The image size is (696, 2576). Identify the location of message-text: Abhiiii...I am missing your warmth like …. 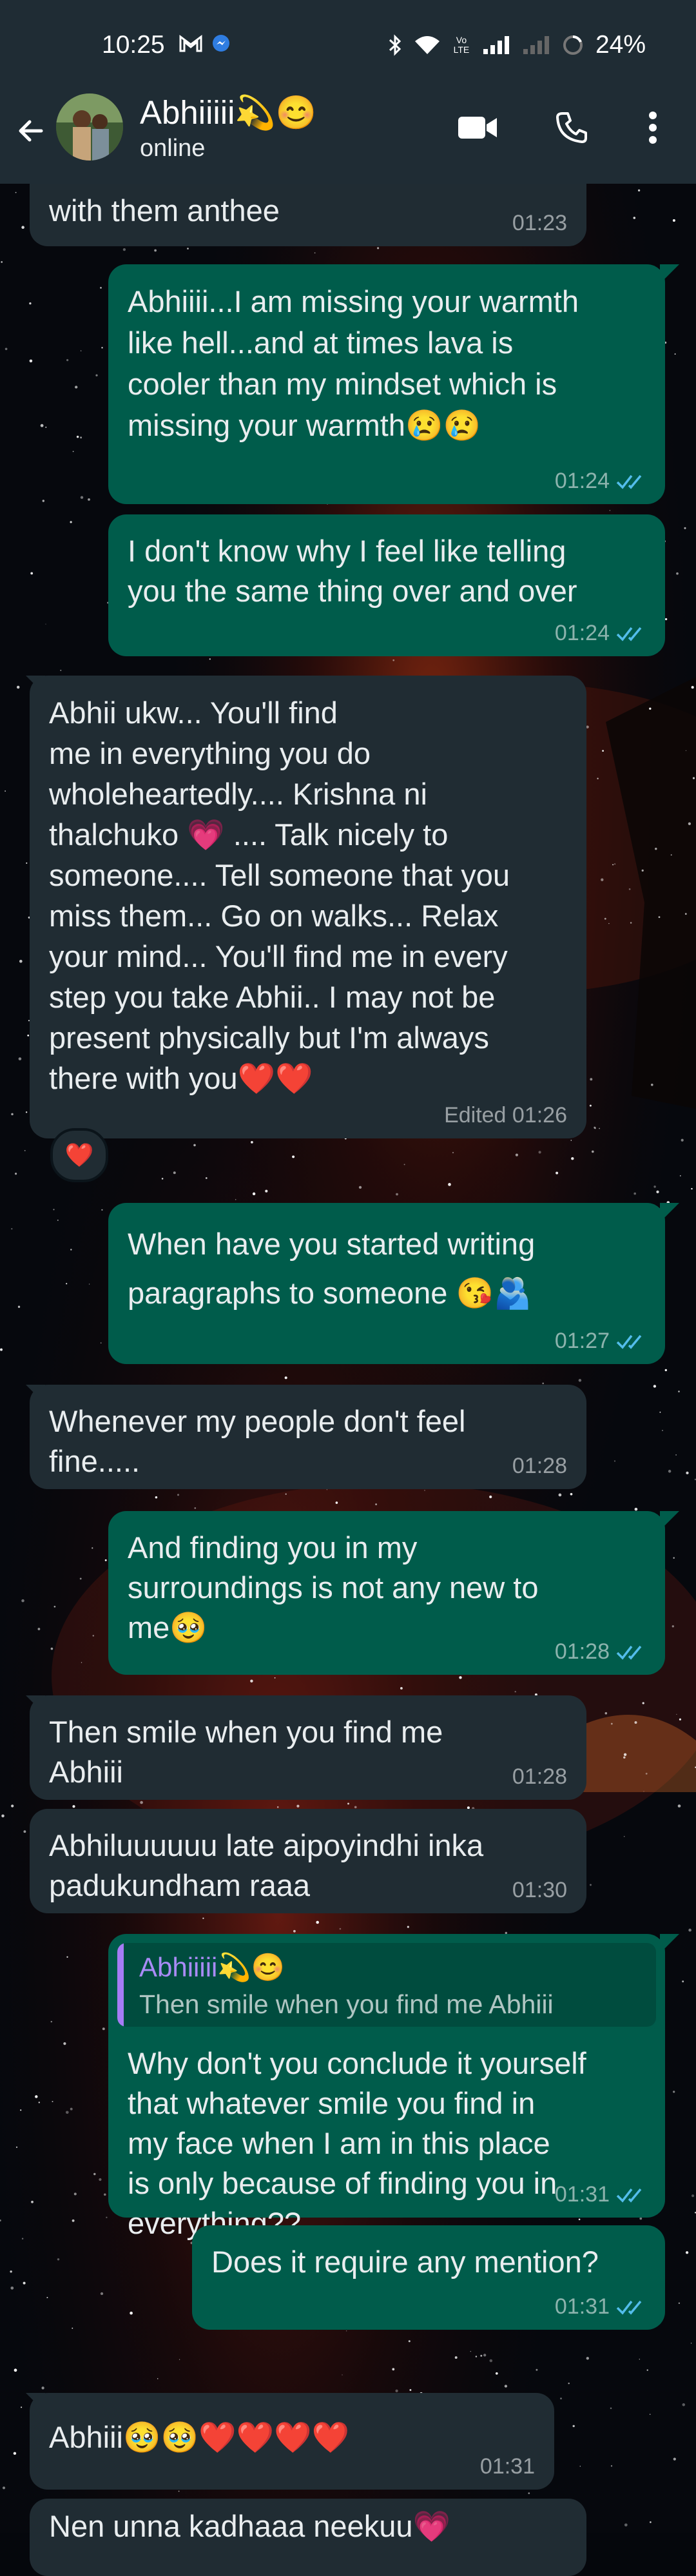
(353, 363).